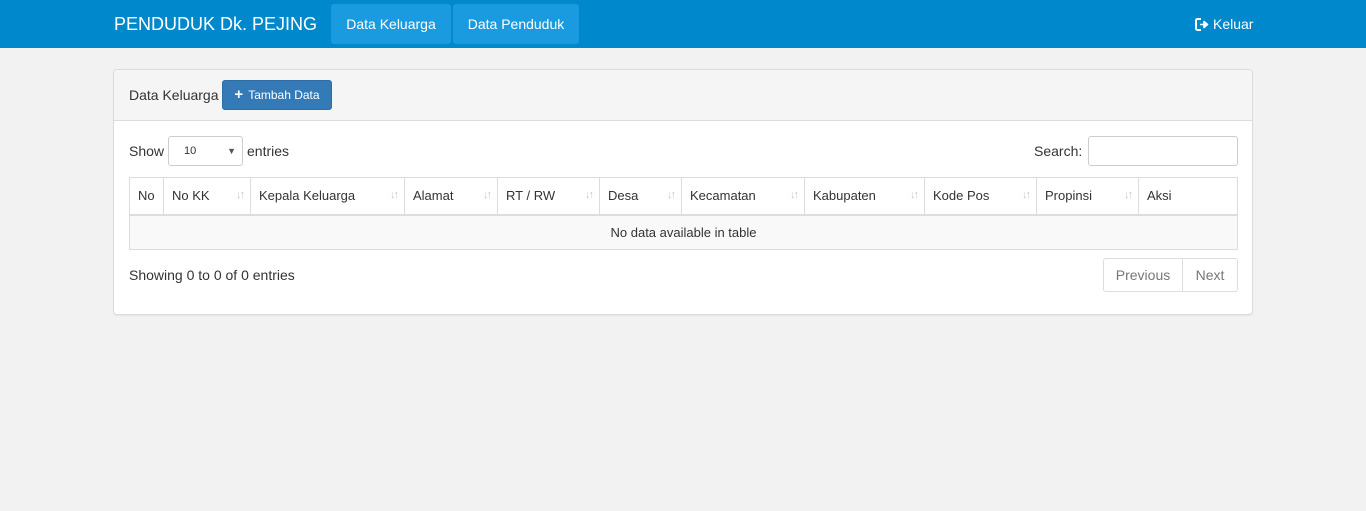 This screenshot has height=511, width=1366. What do you see at coordinates (212, 275) in the screenshot?
I see `table-info: Showing 0 to 0 of 0 entries` at bounding box center [212, 275].